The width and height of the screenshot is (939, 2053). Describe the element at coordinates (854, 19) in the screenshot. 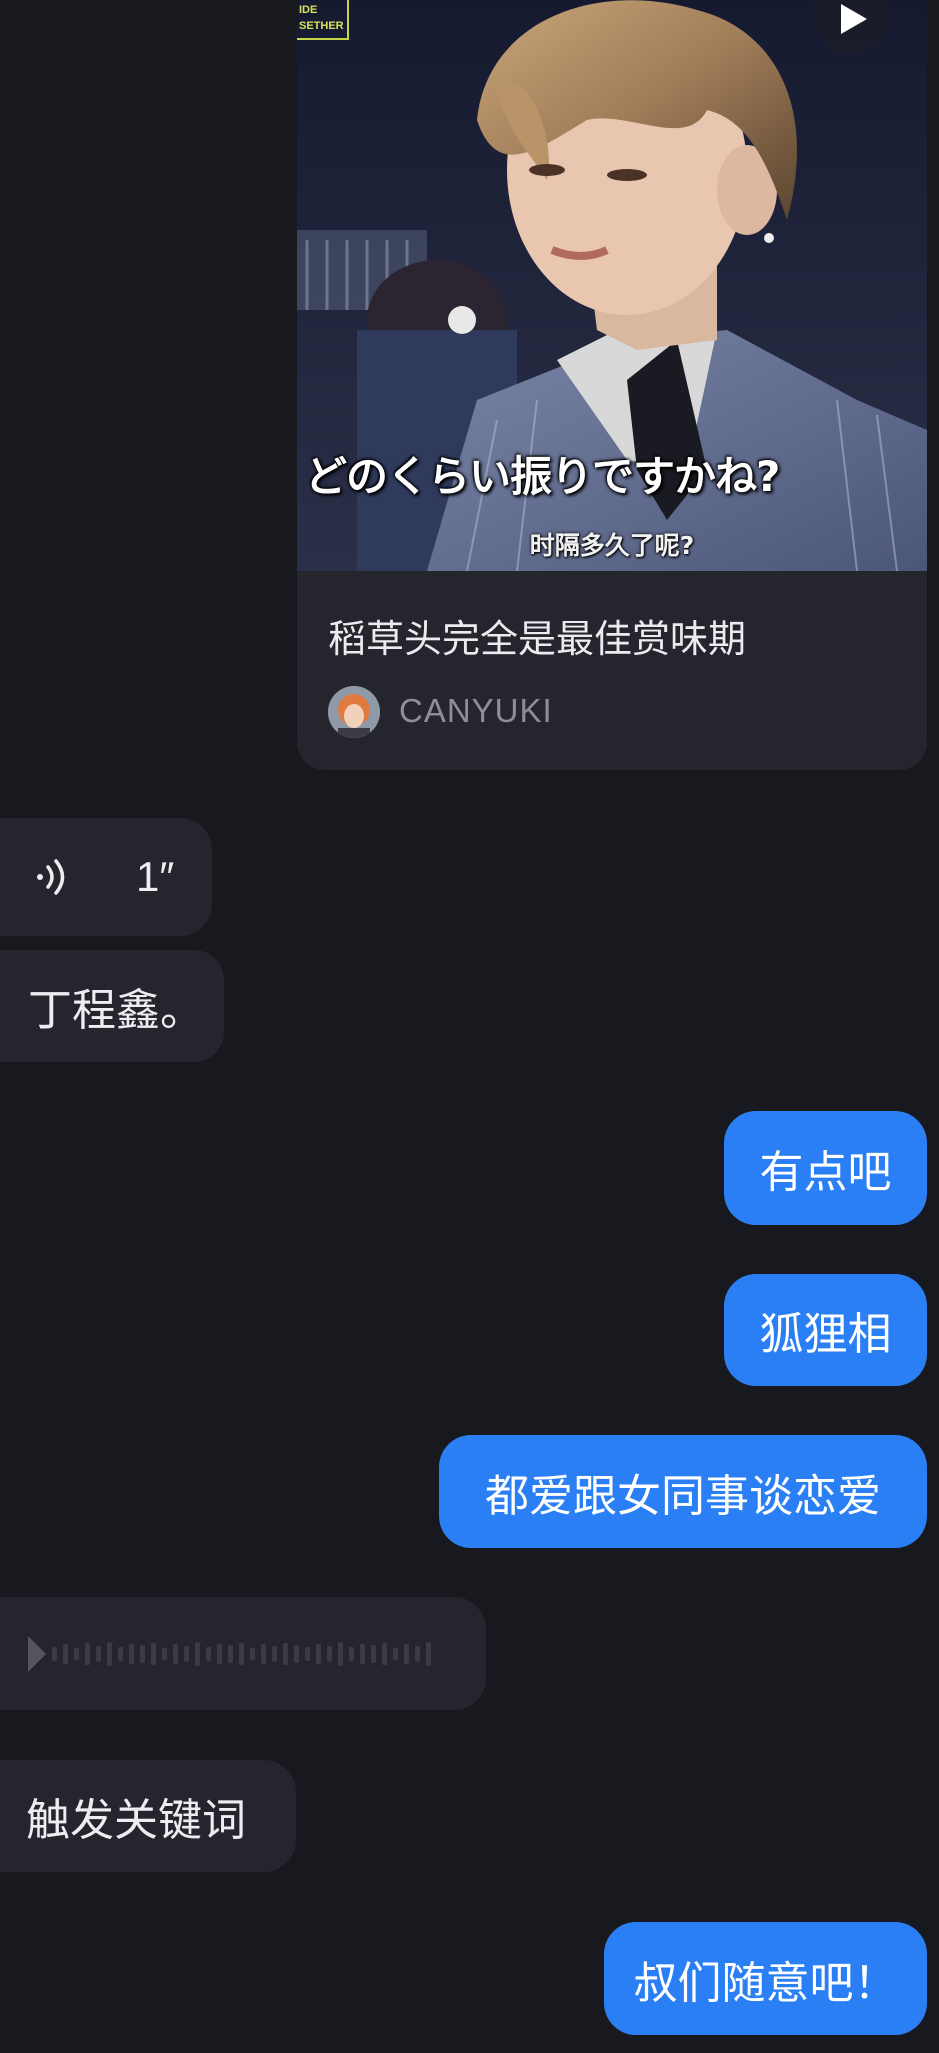

I see `play-icon` at that location.